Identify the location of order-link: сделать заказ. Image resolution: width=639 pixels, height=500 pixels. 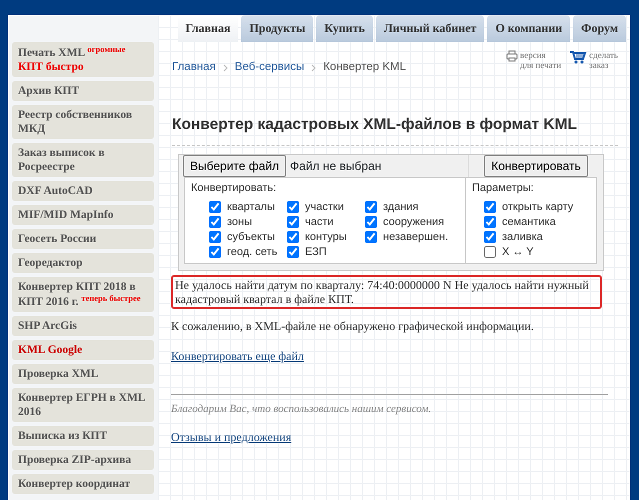
(603, 60).